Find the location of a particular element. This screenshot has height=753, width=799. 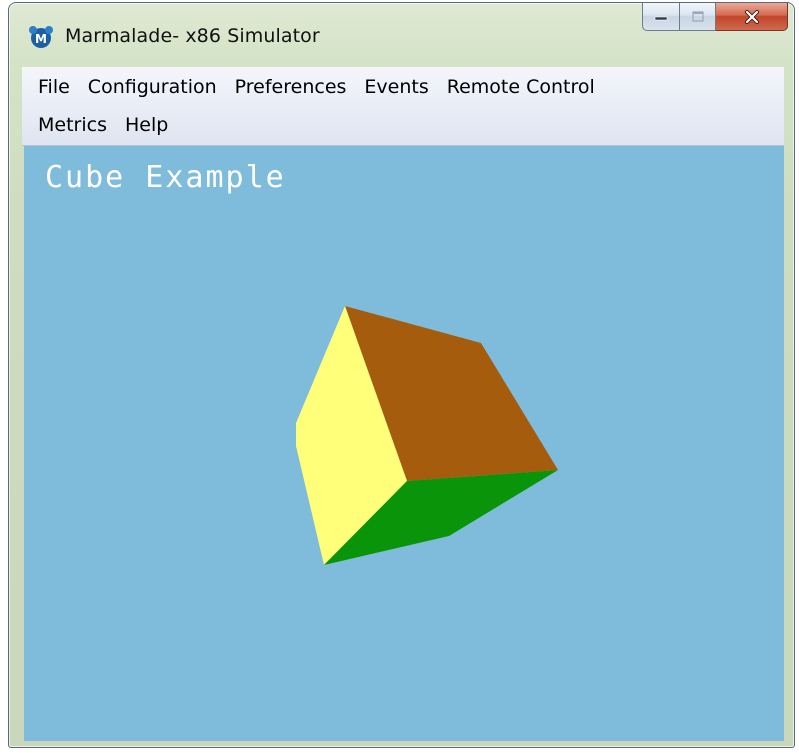

caption-buttons is located at coordinates (715, 17).